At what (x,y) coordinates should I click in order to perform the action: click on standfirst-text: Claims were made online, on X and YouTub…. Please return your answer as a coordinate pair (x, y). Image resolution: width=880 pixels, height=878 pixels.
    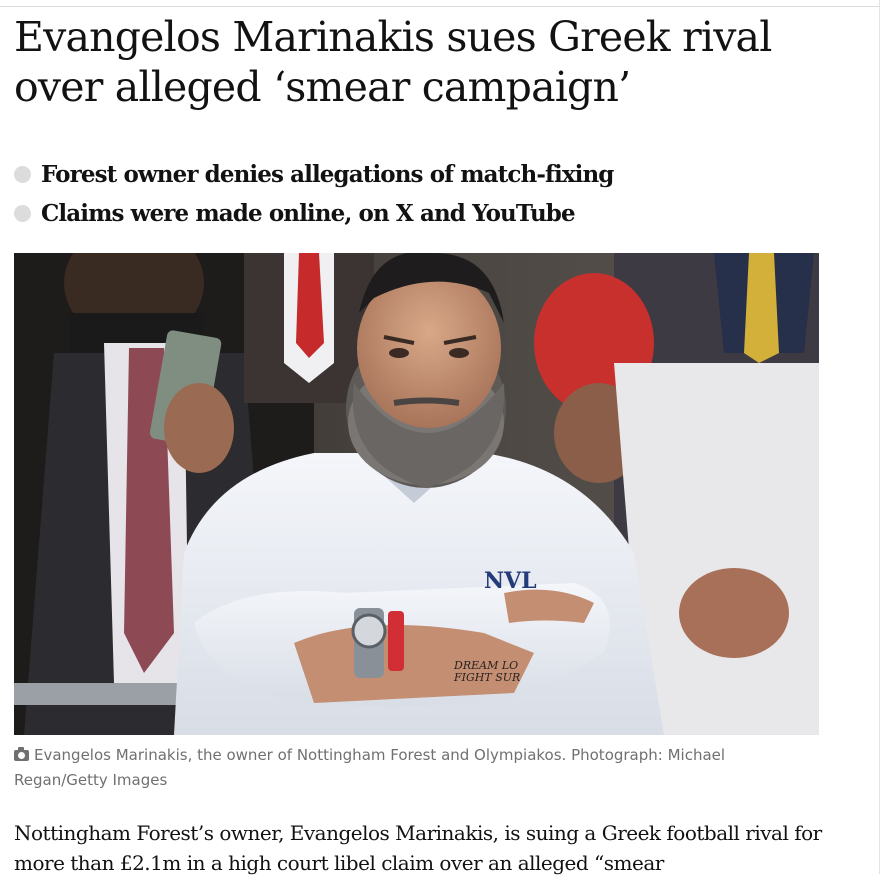
    Looking at the image, I should click on (308, 213).